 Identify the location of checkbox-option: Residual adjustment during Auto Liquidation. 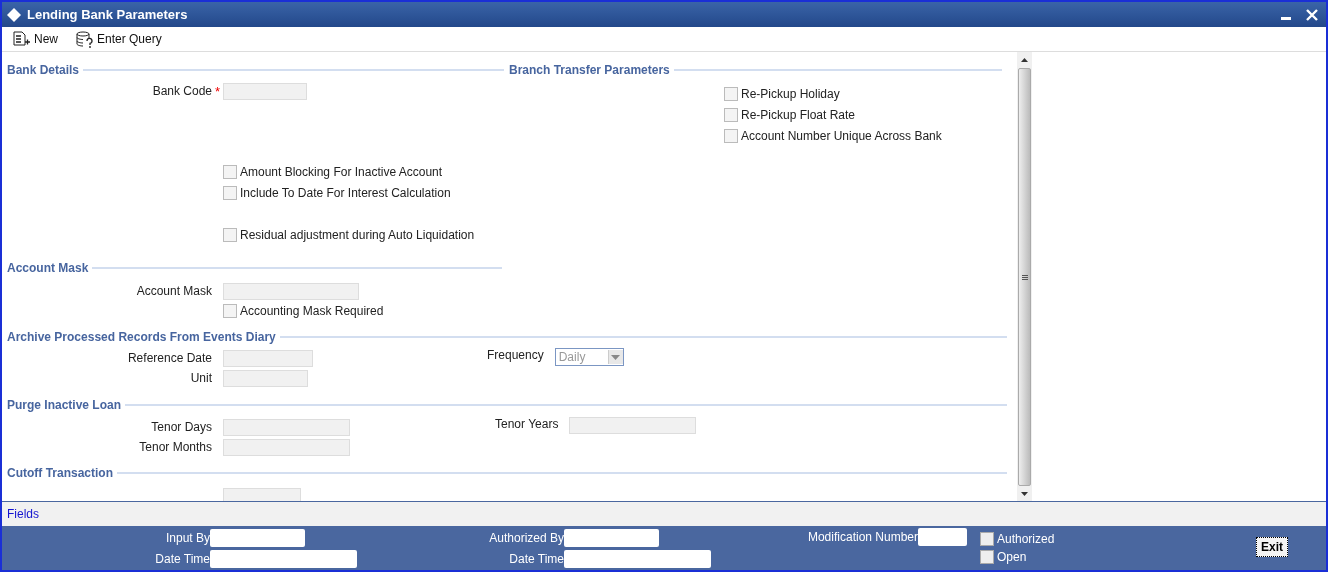
(362, 234).